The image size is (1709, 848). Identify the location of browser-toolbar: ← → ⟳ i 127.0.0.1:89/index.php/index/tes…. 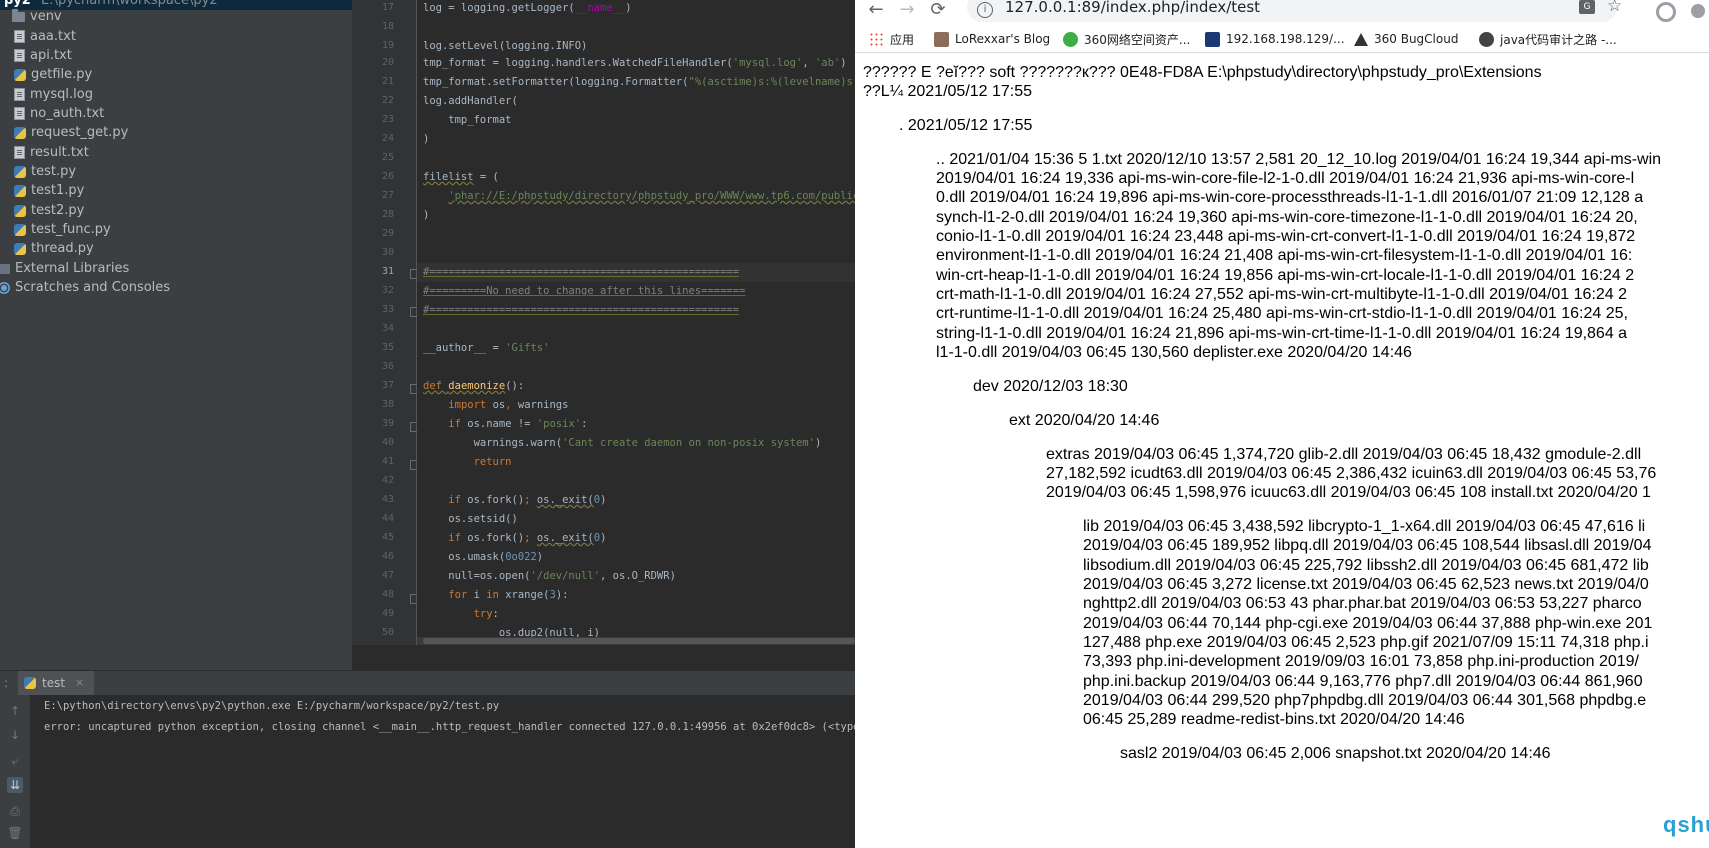
(1282, 13).